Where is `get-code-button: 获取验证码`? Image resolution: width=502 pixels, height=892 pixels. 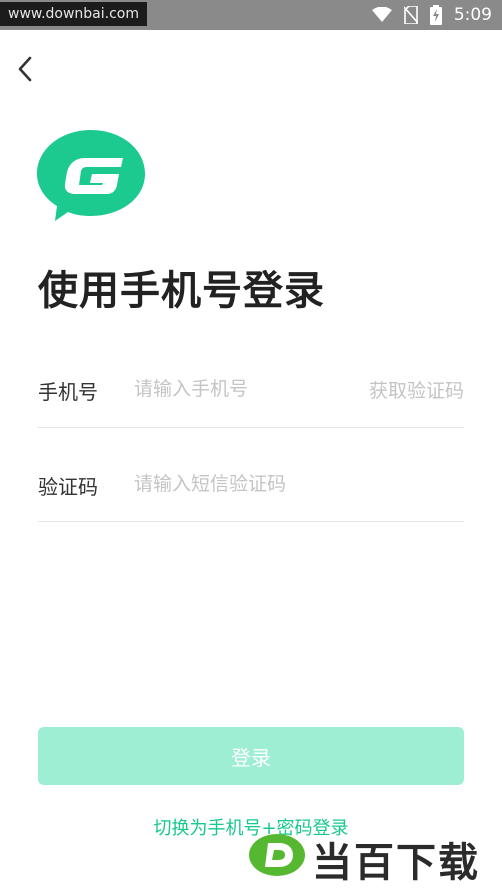
get-code-button: 获取验证码 is located at coordinates (416, 389).